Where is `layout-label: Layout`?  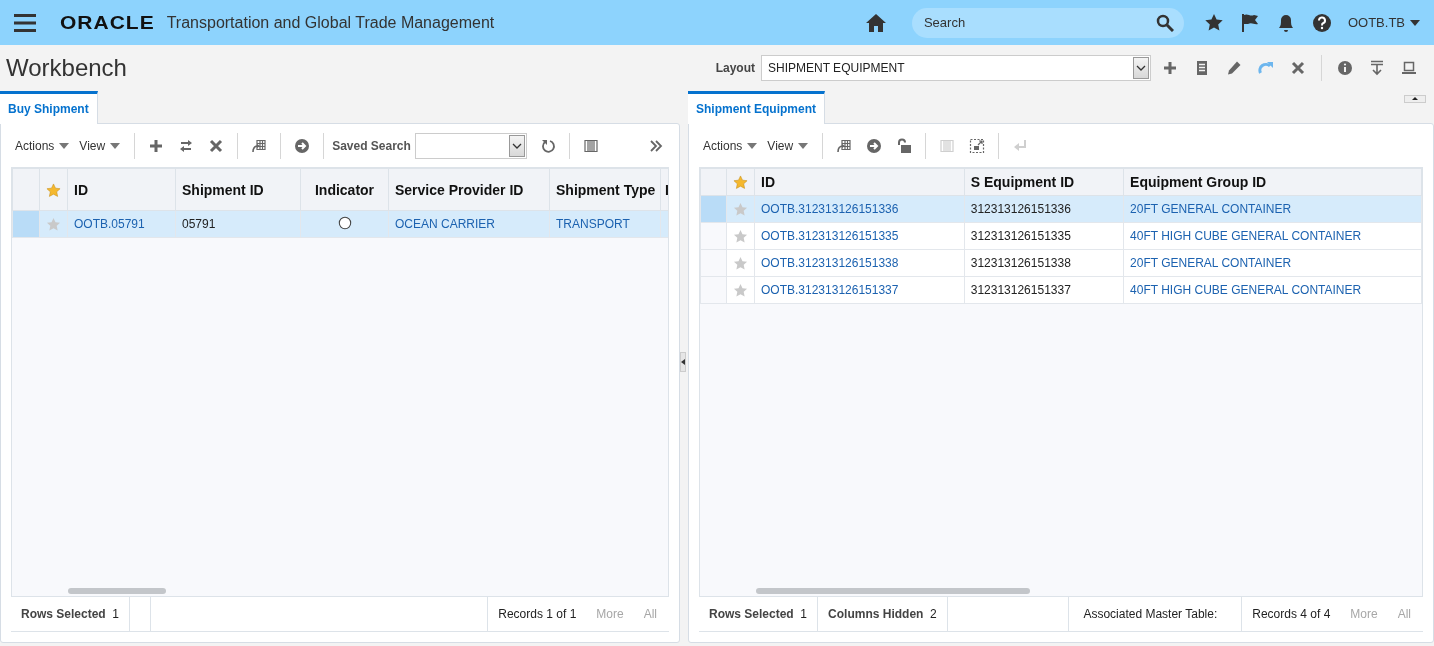 layout-label: Layout is located at coordinates (735, 67).